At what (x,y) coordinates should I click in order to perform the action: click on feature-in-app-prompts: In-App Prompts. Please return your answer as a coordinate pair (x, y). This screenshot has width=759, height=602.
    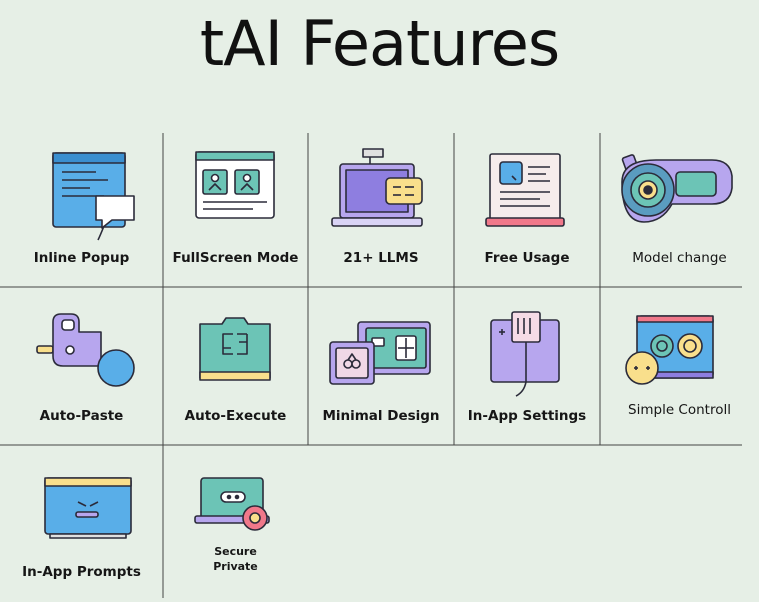
    Looking at the image, I should click on (81, 521).